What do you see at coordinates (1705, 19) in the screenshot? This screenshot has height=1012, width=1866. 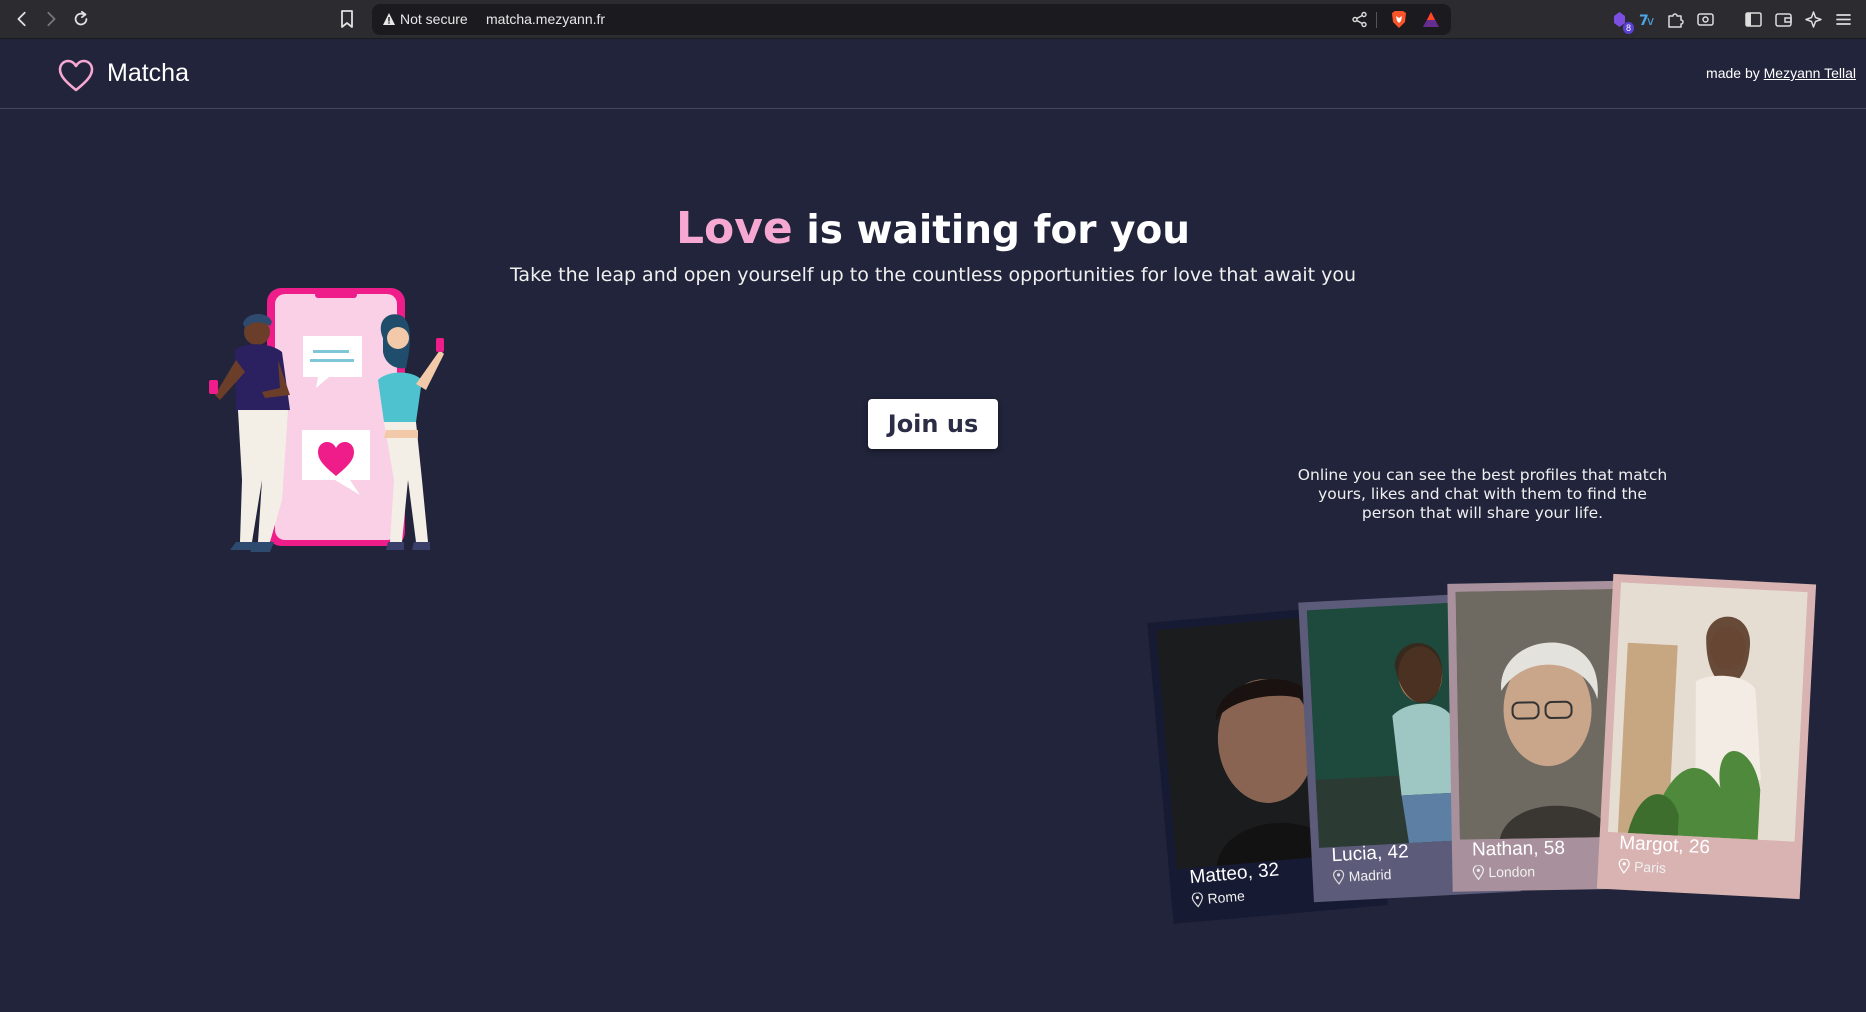 I see `screenshot-icon` at bounding box center [1705, 19].